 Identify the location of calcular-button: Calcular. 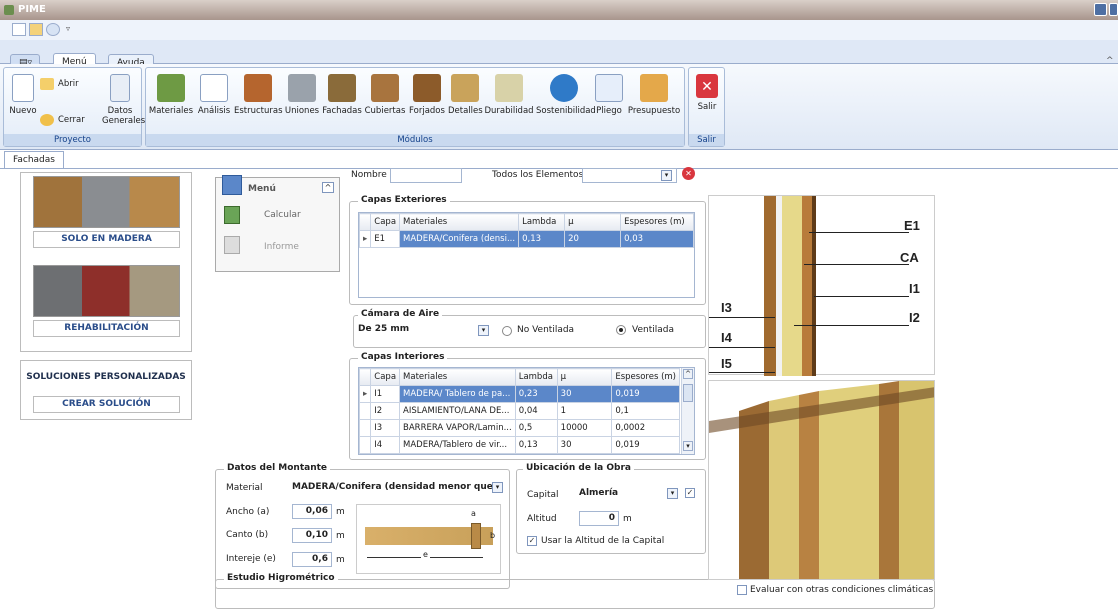
(282, 215).